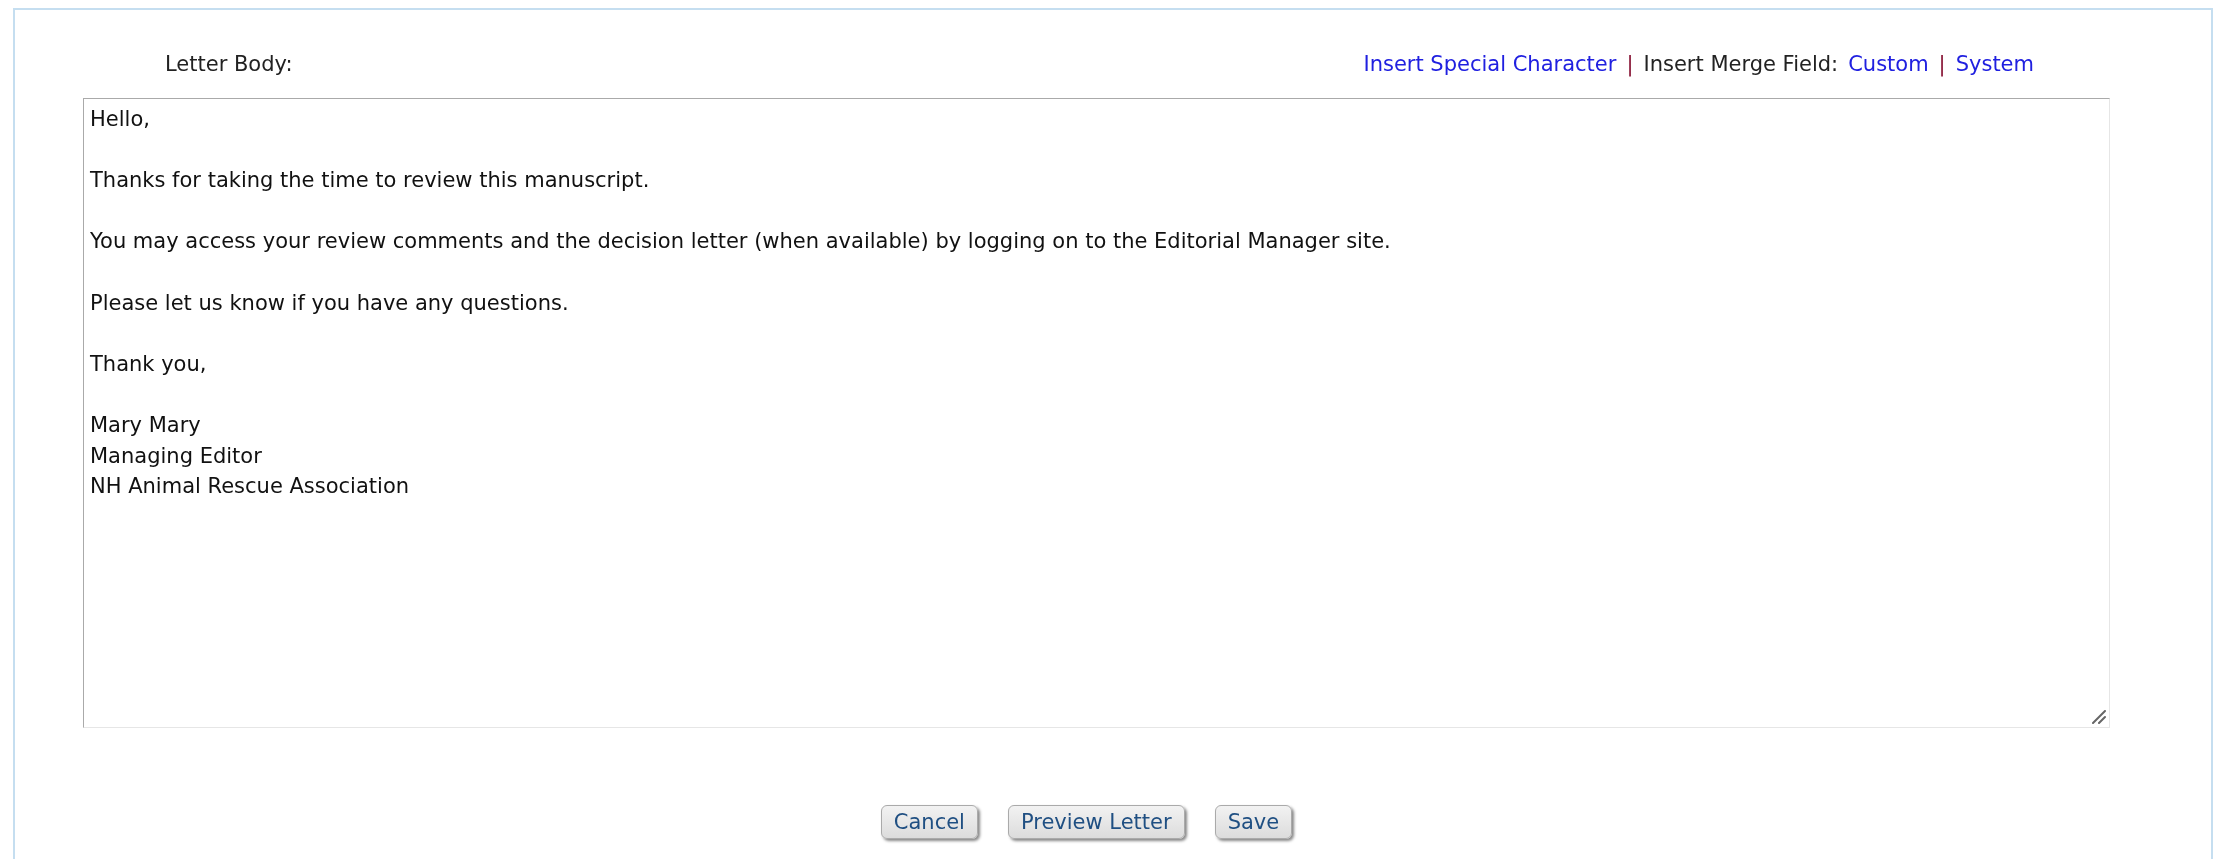 This screenshot has height=861, width=2218. Describe the element at coordinates (1253, 822) in the screenshot. I see `action-button: Save` at that location.